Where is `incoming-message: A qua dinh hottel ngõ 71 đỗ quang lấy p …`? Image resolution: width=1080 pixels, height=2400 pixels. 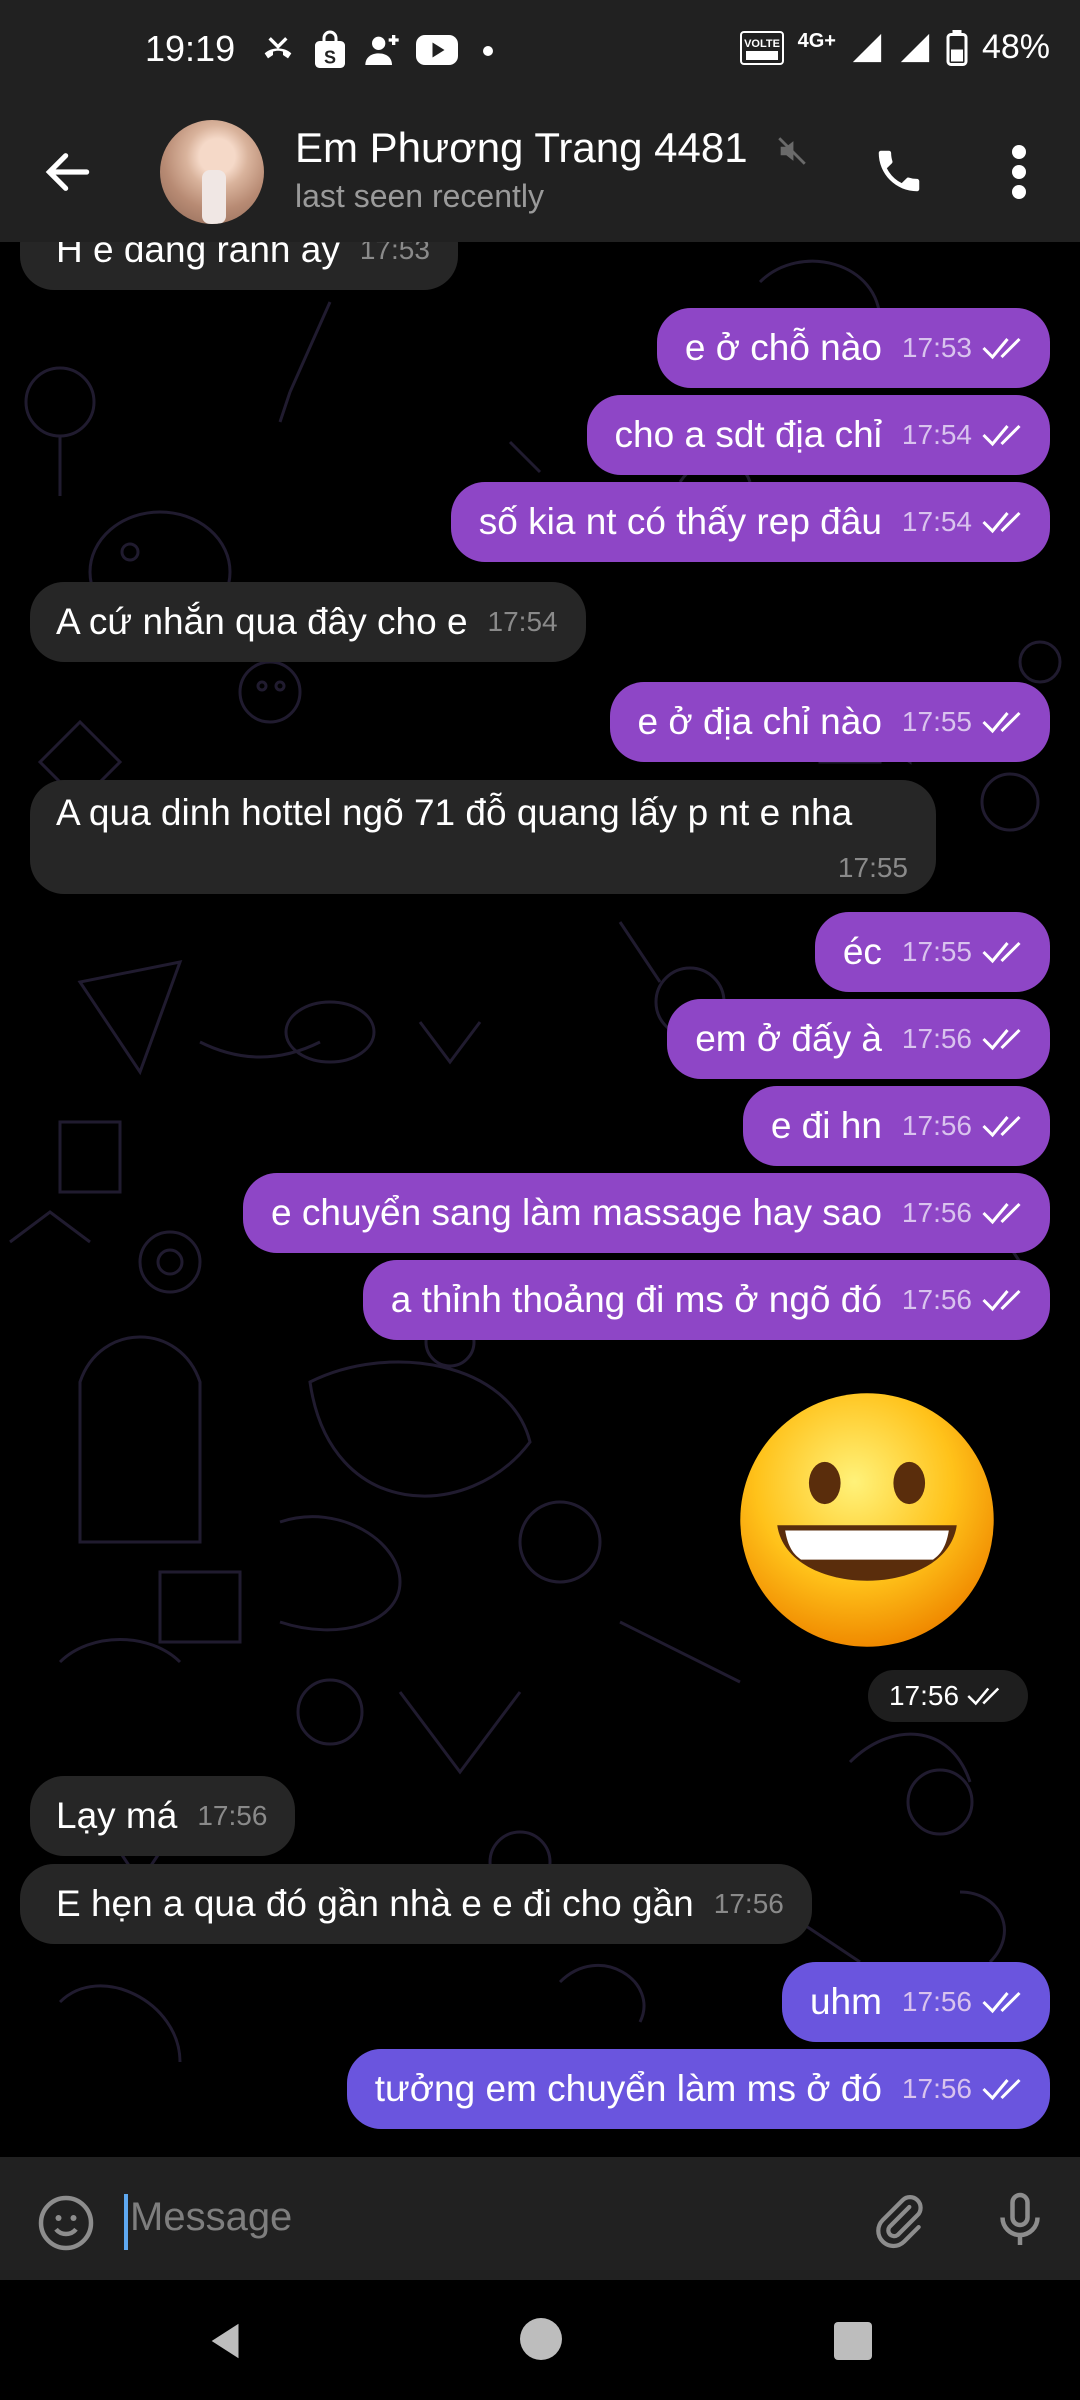 incoming-message: A qua dinh hottel ngõ 71 đỗ quang lấy p … is located at coordinates (483, 837).